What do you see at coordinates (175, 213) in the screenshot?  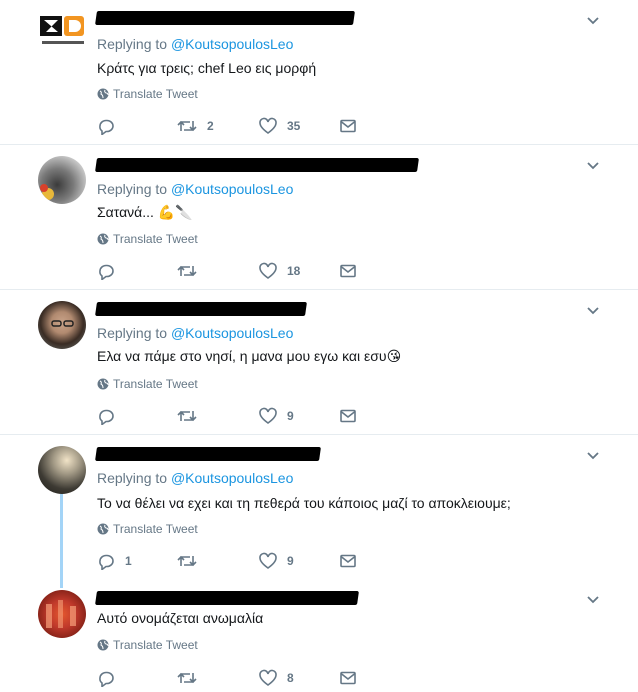 I see `emoji: 💪🔪` at bounding box center [175, 213].